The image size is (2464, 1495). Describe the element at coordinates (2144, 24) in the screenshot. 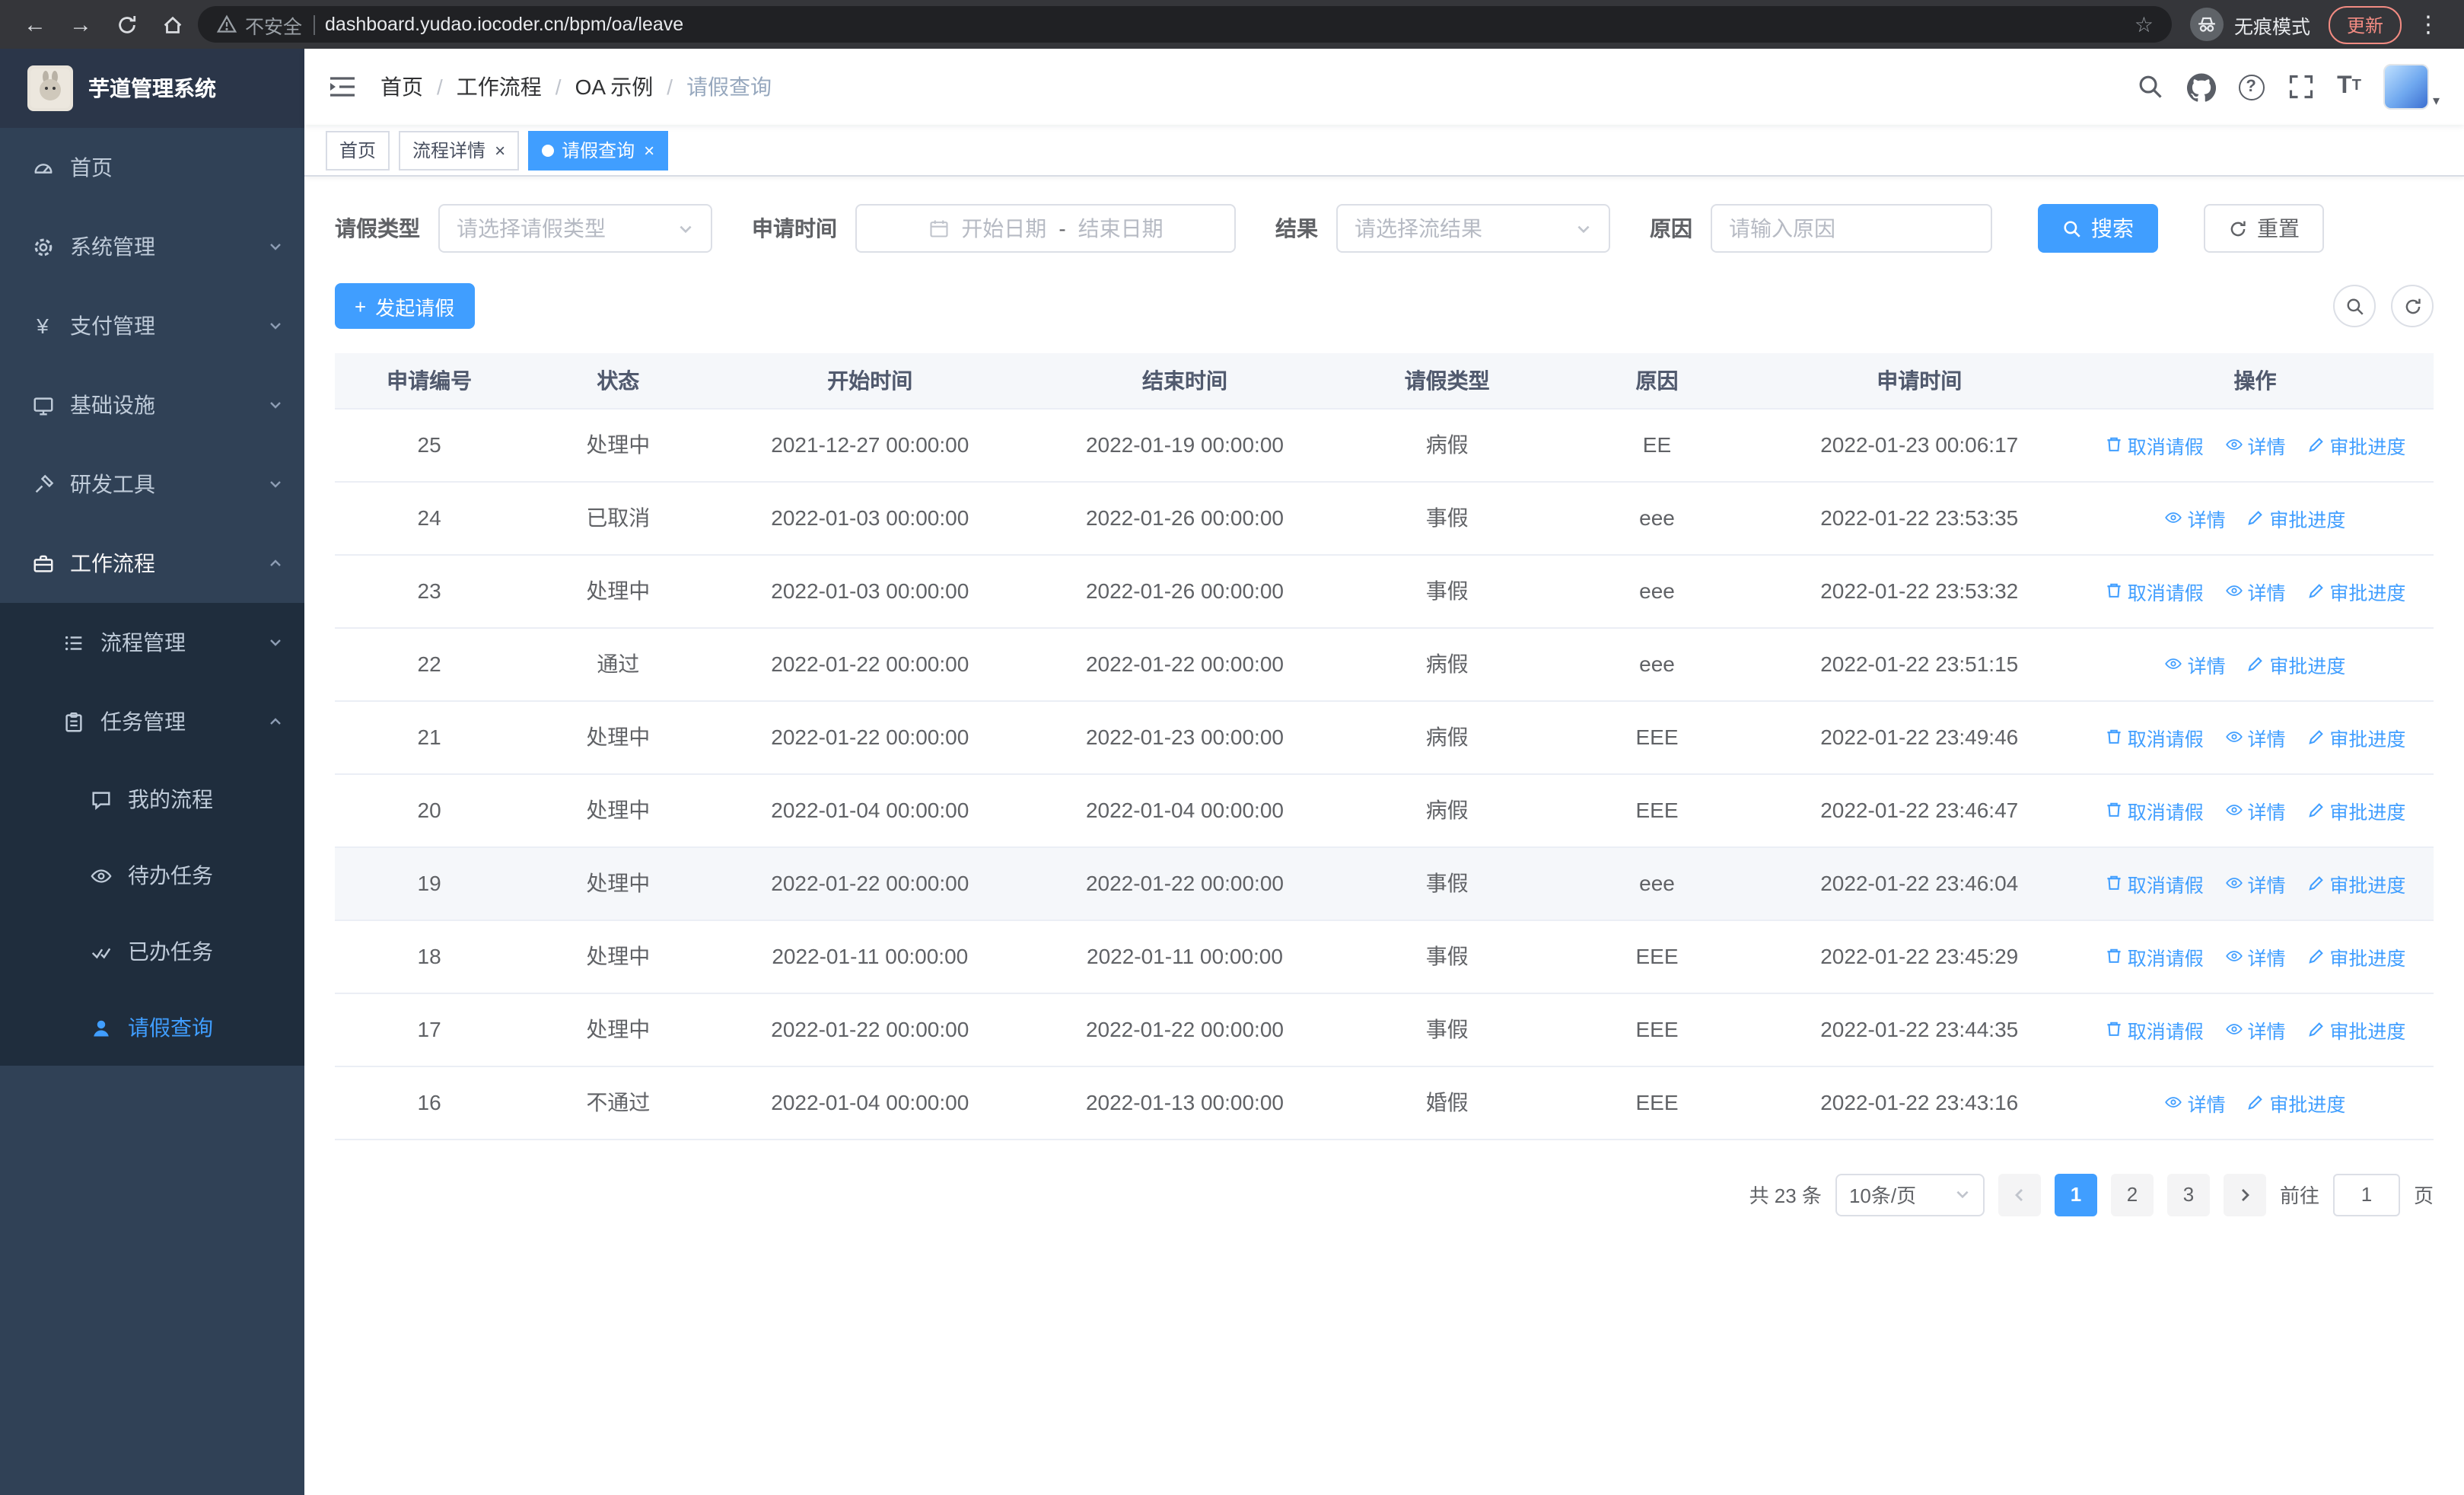

I see `bookmark-star-icon: ☆` at that location.